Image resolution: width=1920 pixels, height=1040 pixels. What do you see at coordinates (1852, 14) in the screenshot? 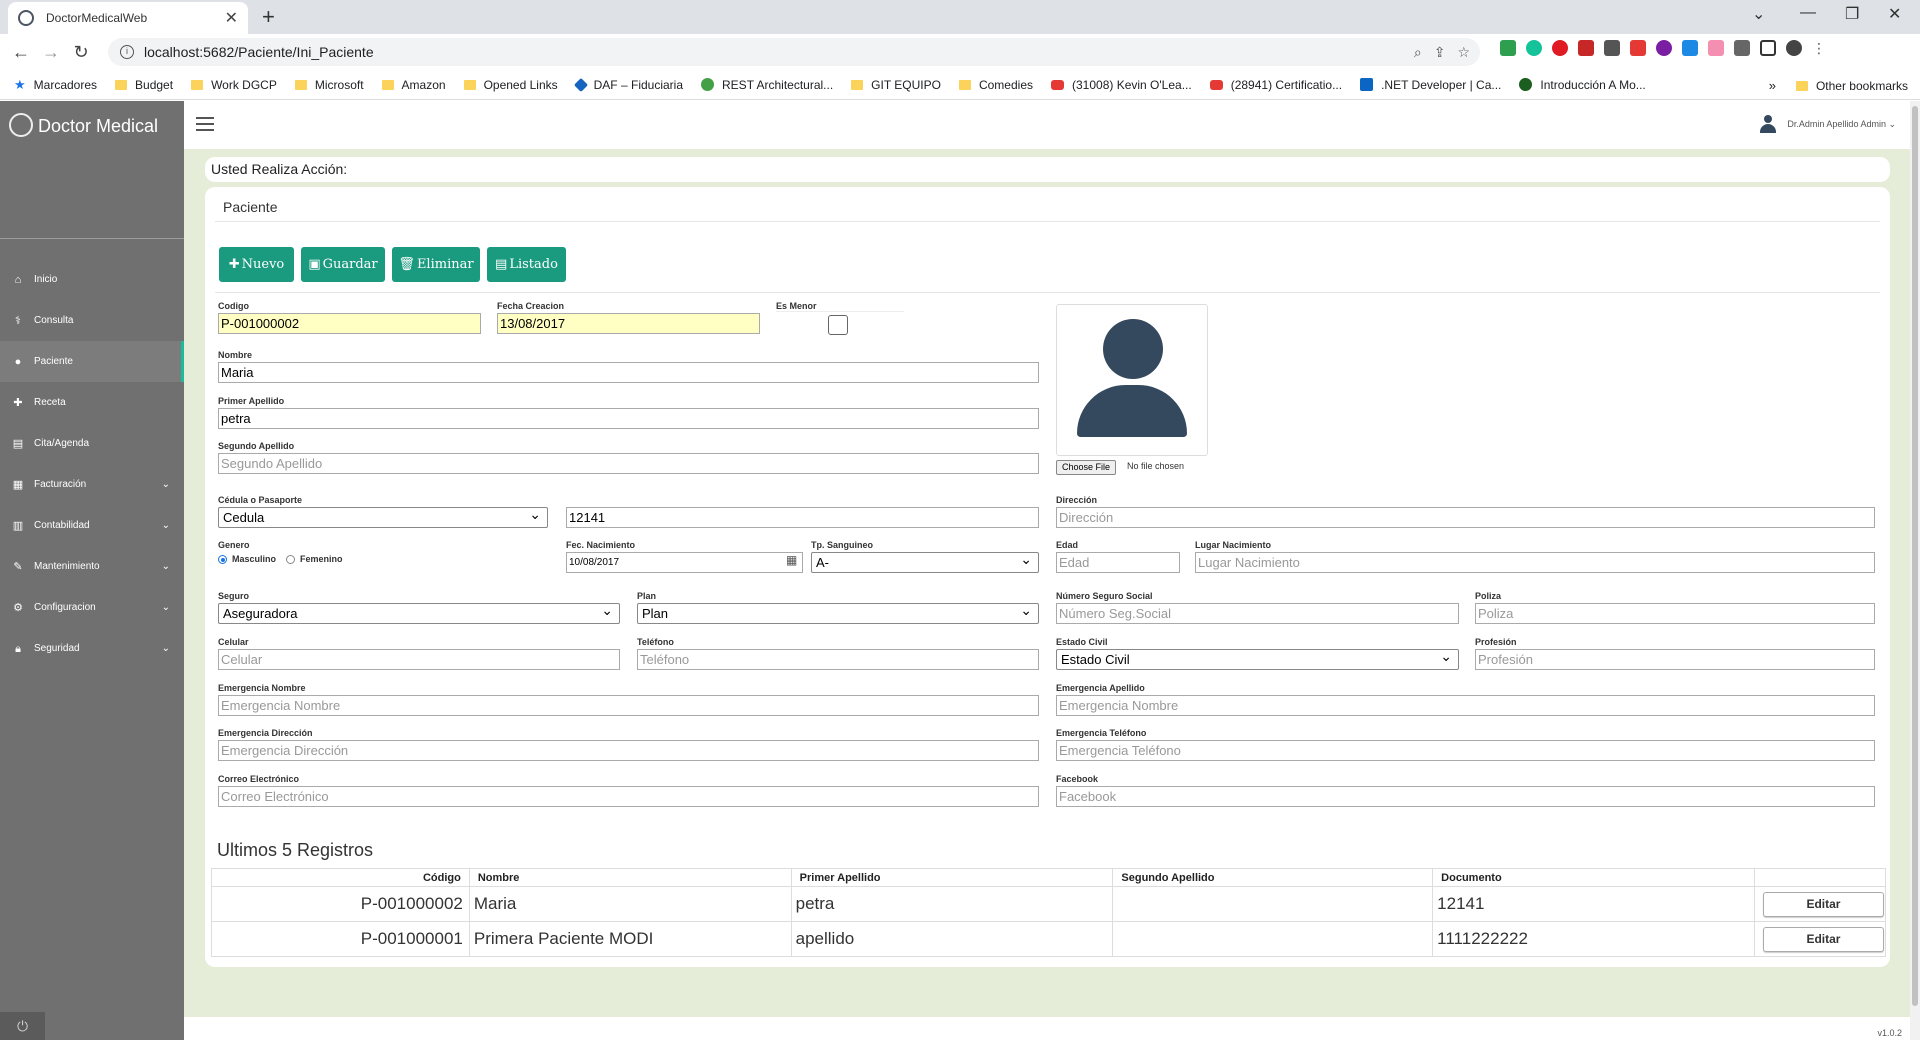
I see `restore-icon: ❐` at bounding box center [1852, 14].